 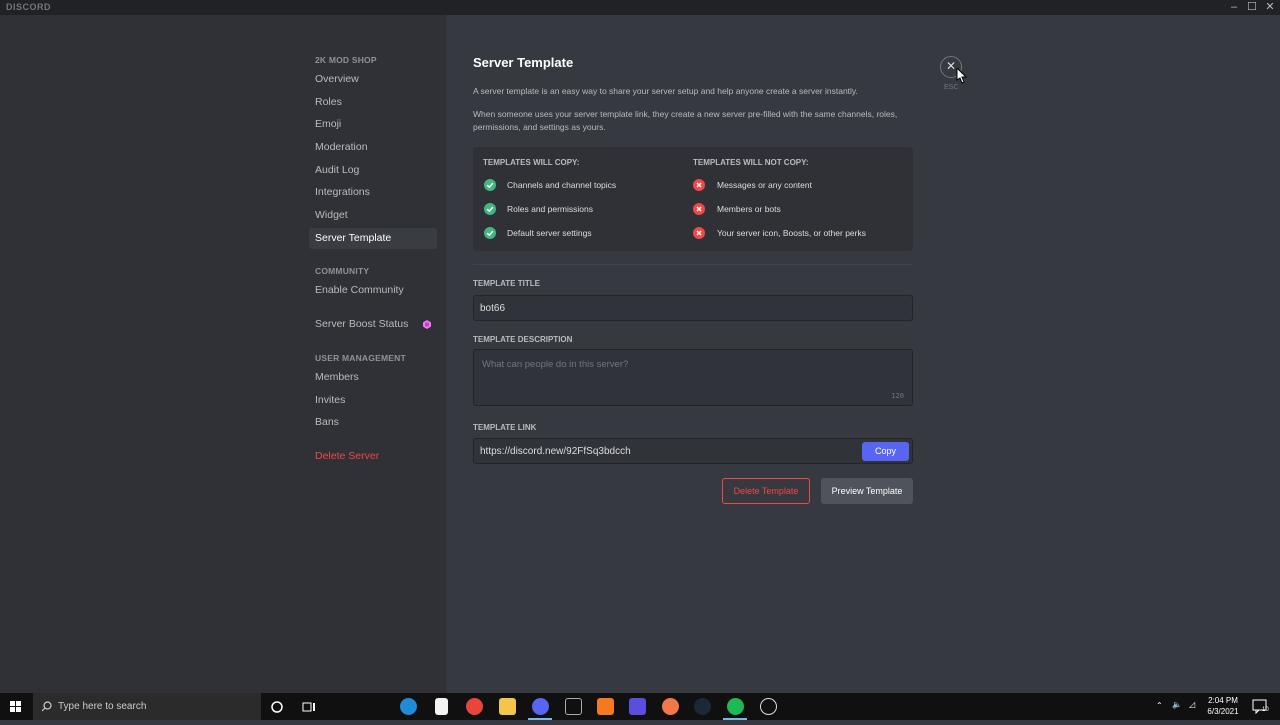 I want to click on template-description-input: What can people do in this server? 120, so click(x=693, y=377).